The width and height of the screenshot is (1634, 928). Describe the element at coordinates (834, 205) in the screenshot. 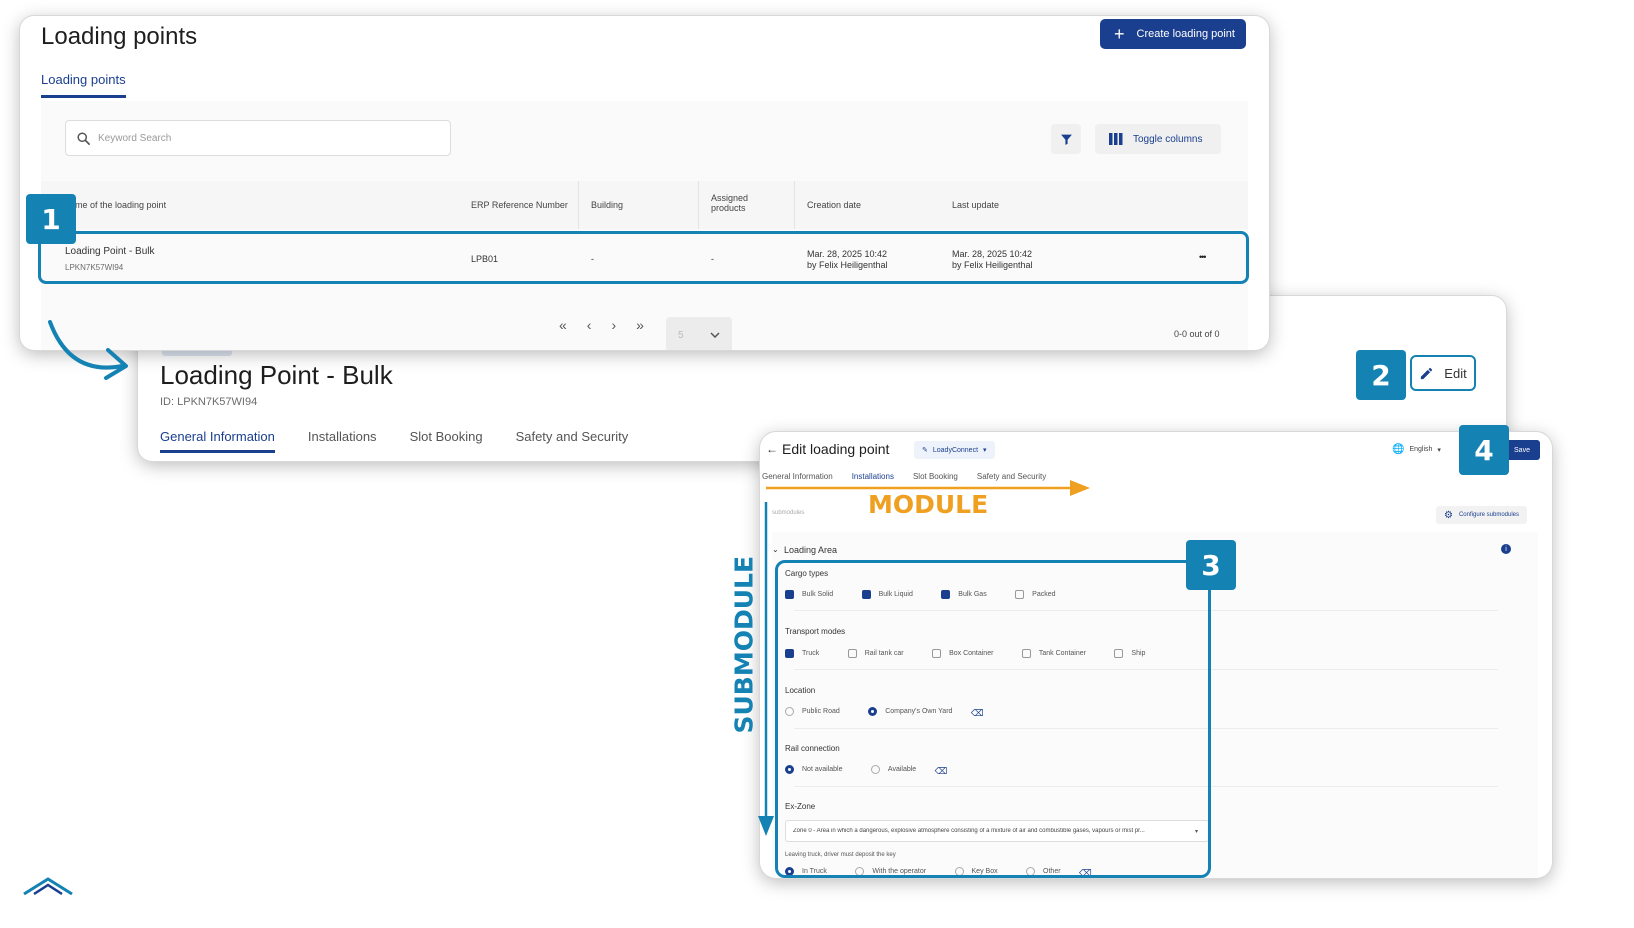

I see `col-header-created: Creation date` at that location.